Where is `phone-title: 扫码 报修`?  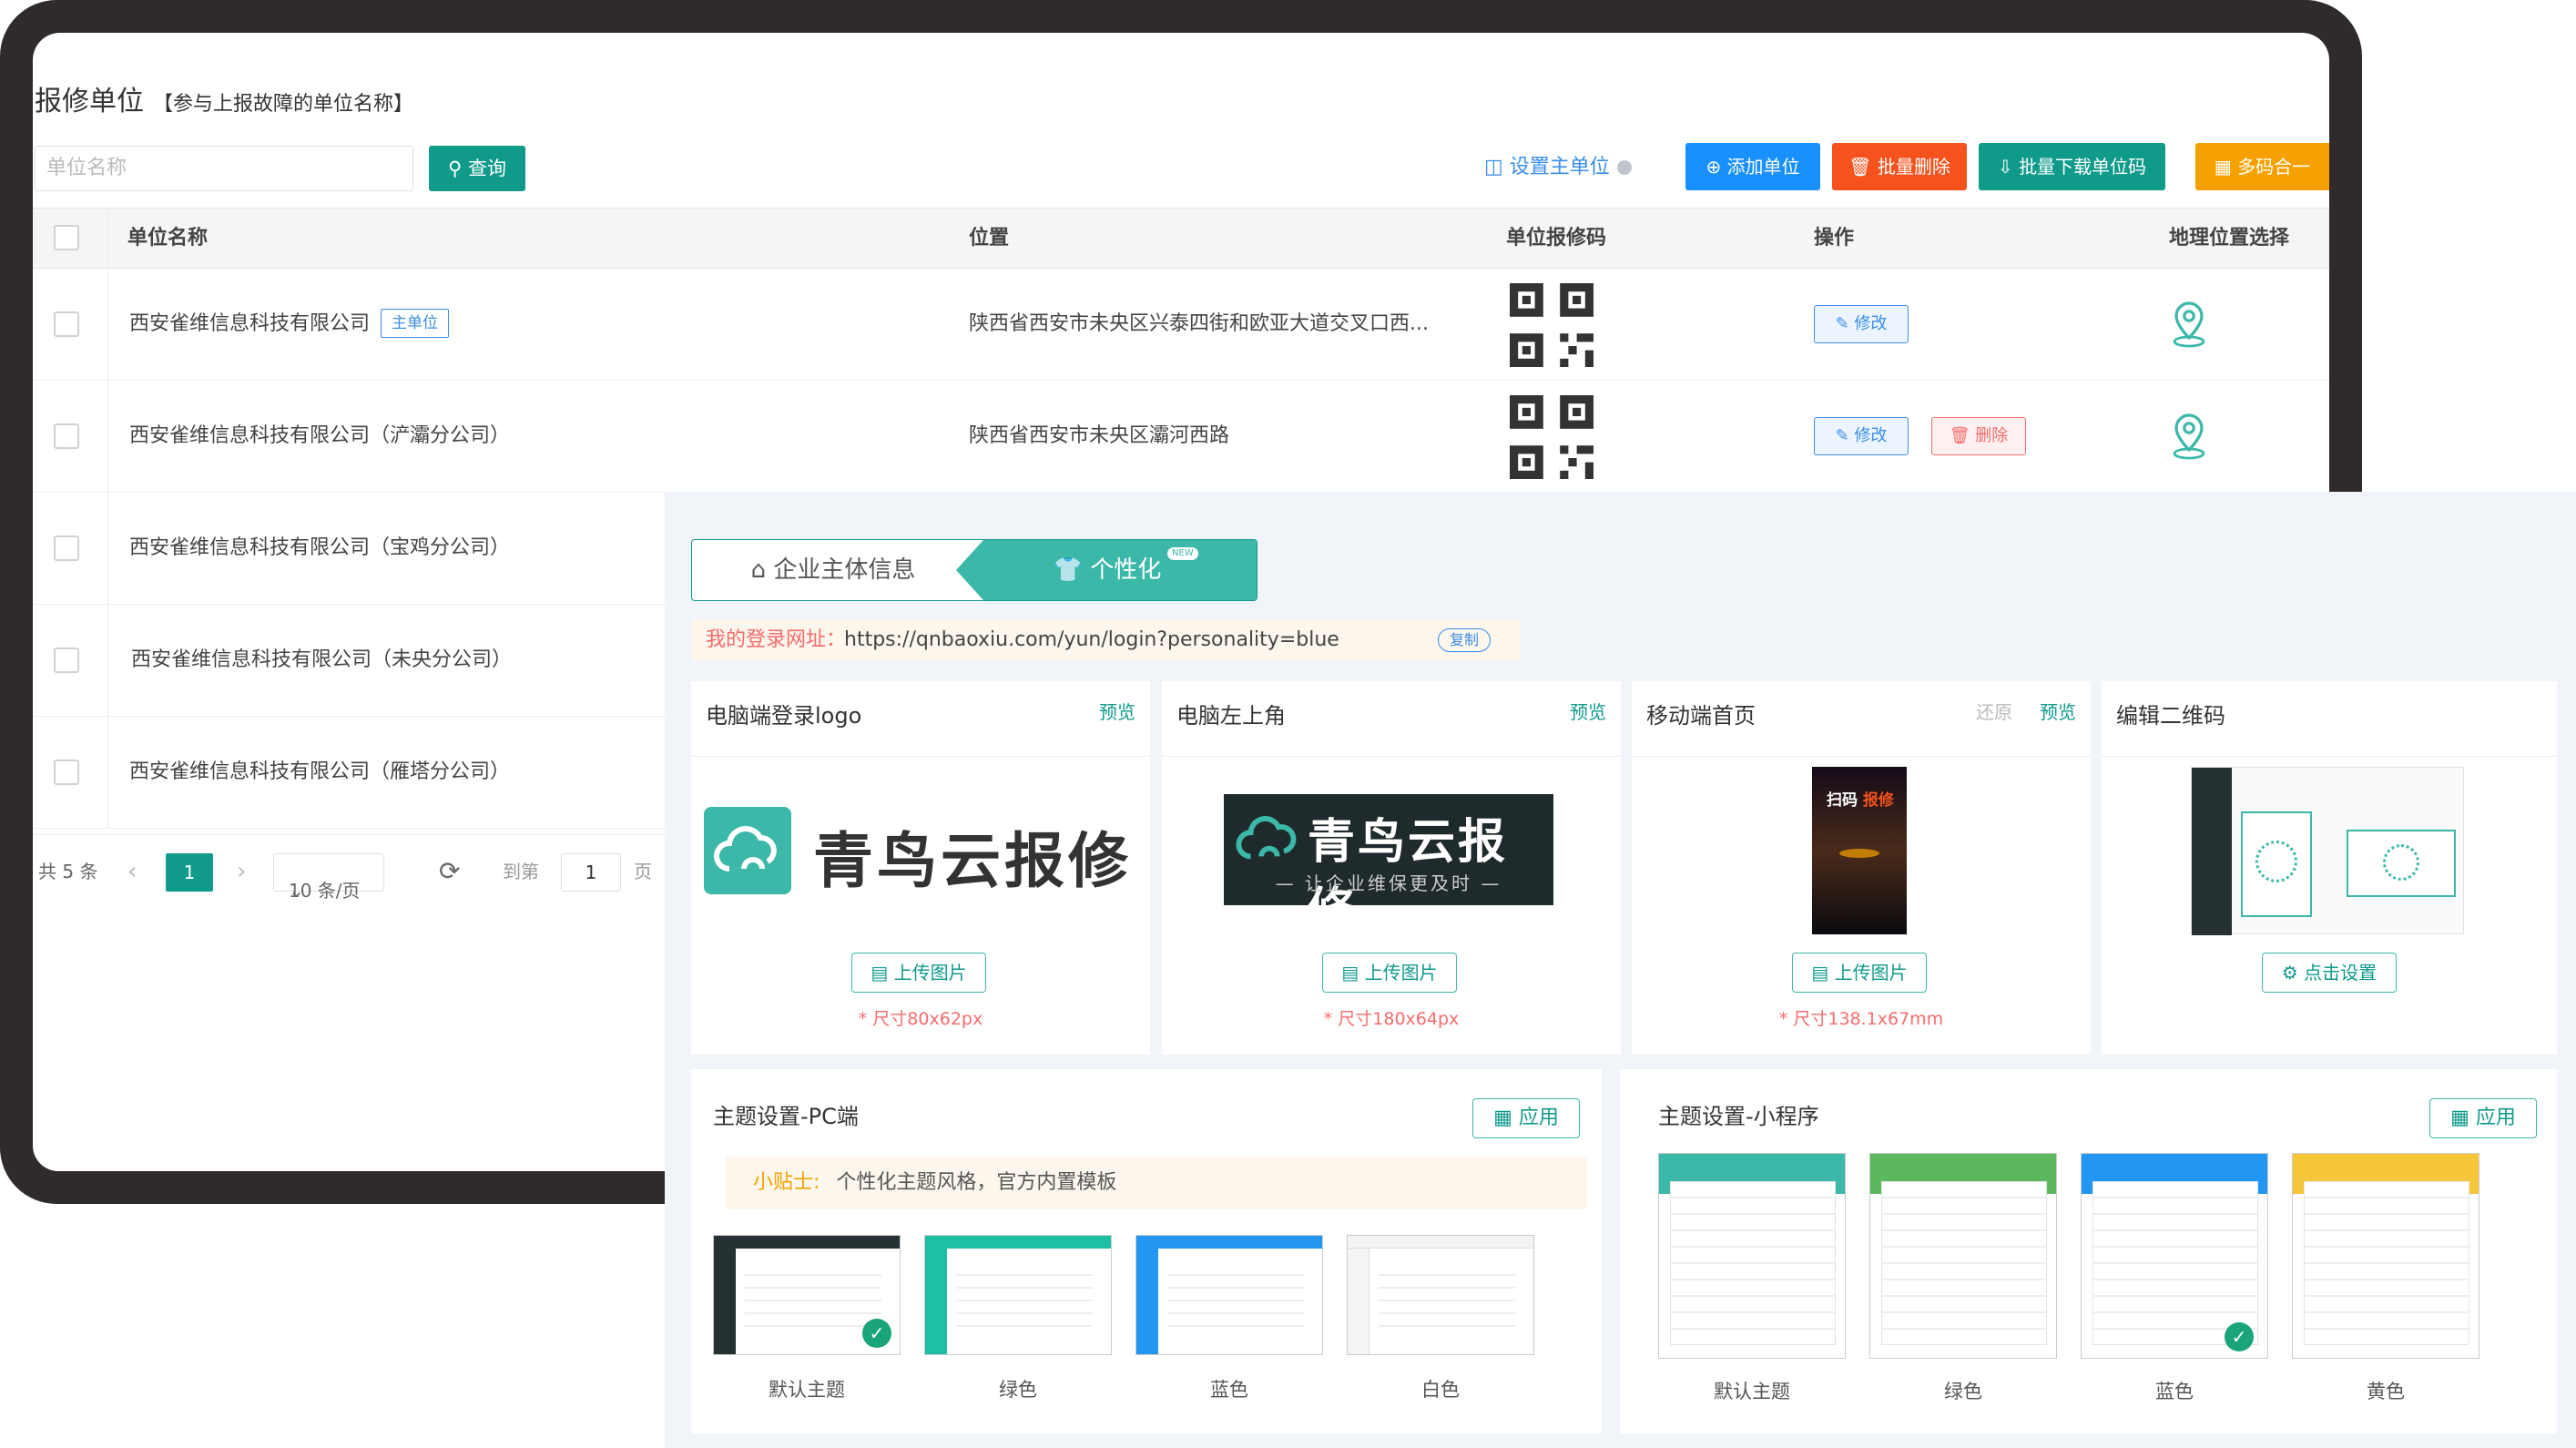 phone-title: 扫码 报修 is located at coordinates (1860, 799).